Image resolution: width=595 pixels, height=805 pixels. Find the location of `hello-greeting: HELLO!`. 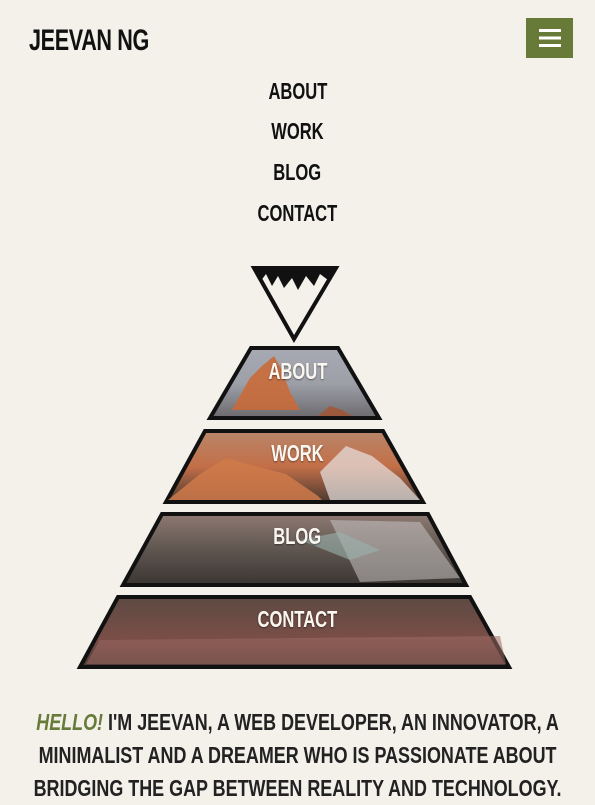

hello-greeting: HELLO! is located at coordinates (69, 722).